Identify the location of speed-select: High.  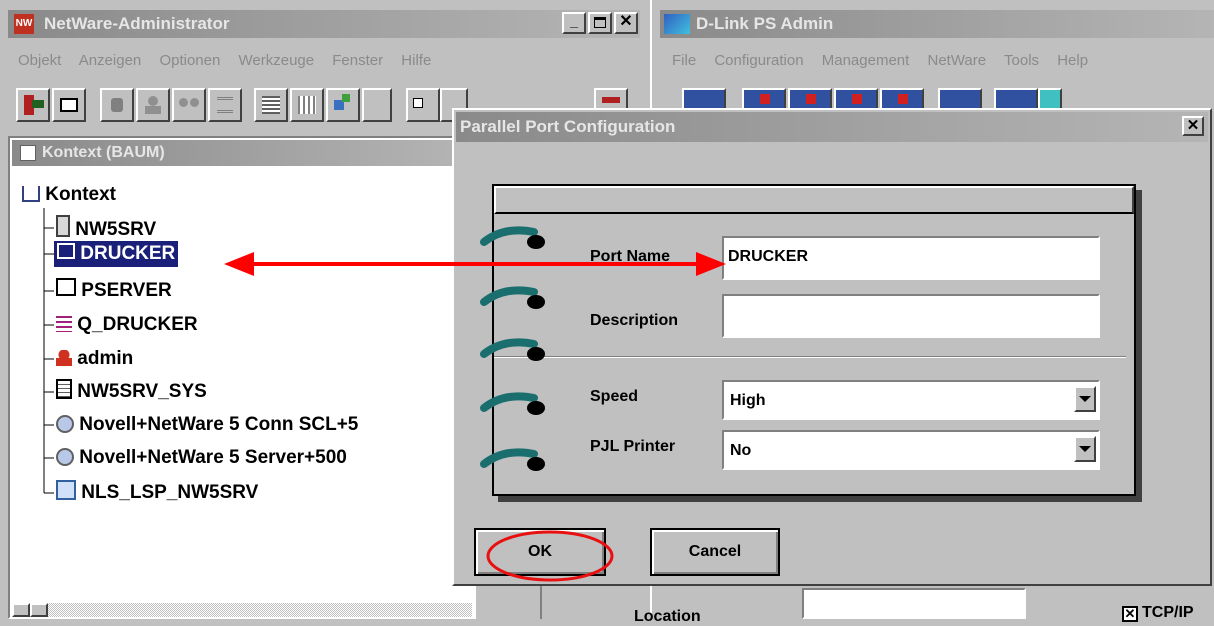
(911, 400).